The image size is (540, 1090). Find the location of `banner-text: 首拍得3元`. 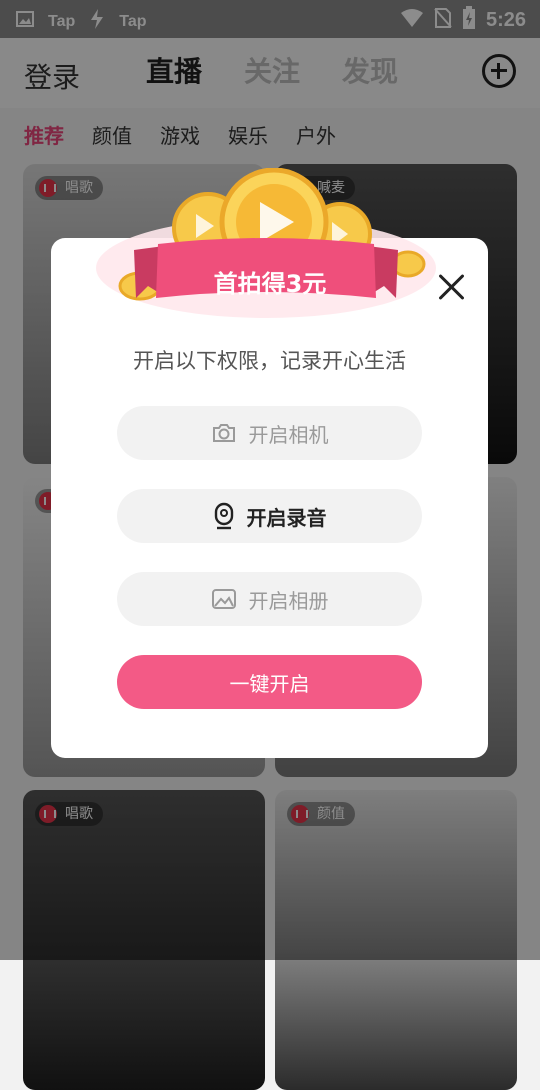

banner-text: 首拍得3元 is located at coordinates (270, 284).